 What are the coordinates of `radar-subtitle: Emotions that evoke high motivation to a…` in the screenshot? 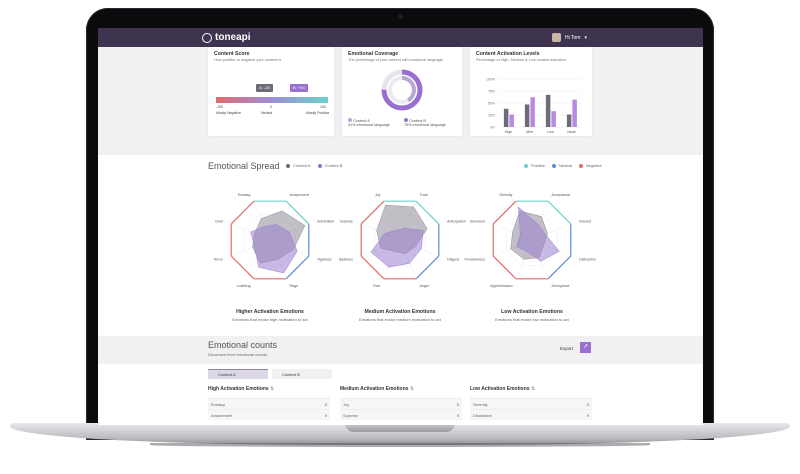 It's located at (270, 319).